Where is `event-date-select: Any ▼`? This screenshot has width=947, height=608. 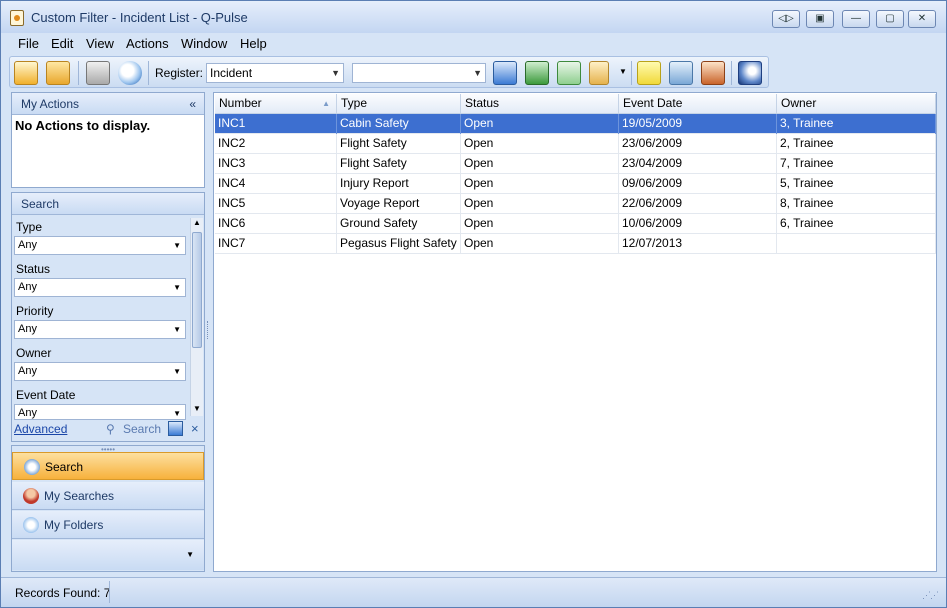
event-date-select: Any ▼ is located at coordinates (100, 412).